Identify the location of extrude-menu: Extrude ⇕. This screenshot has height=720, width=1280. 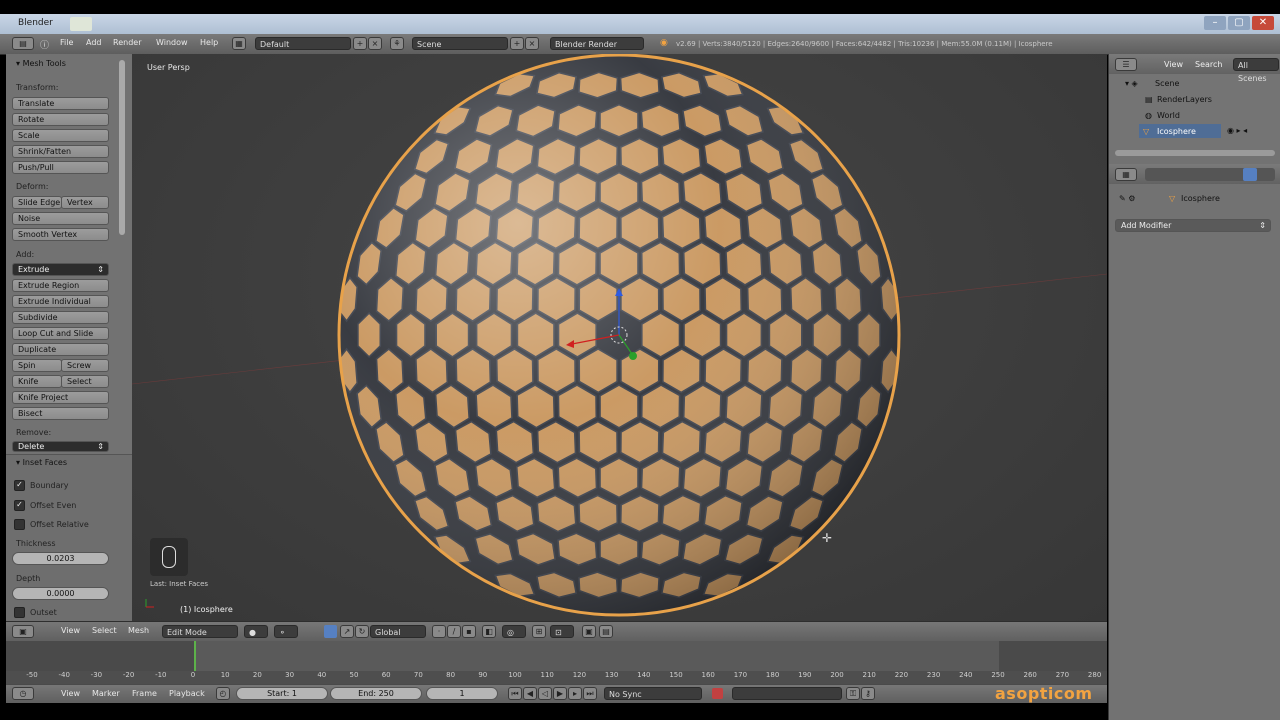
(60, 269).